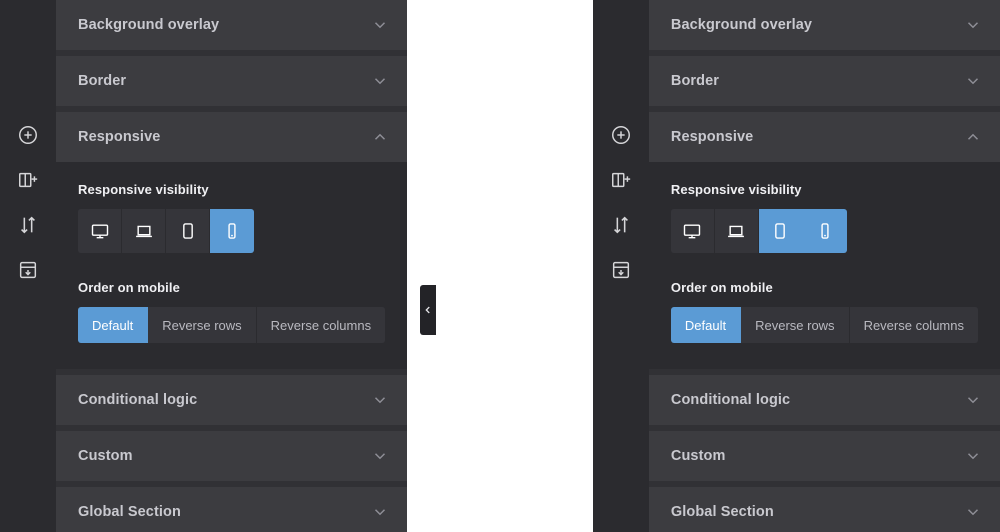  I want to click on editor-icon-rail-left, so click(28, 266).